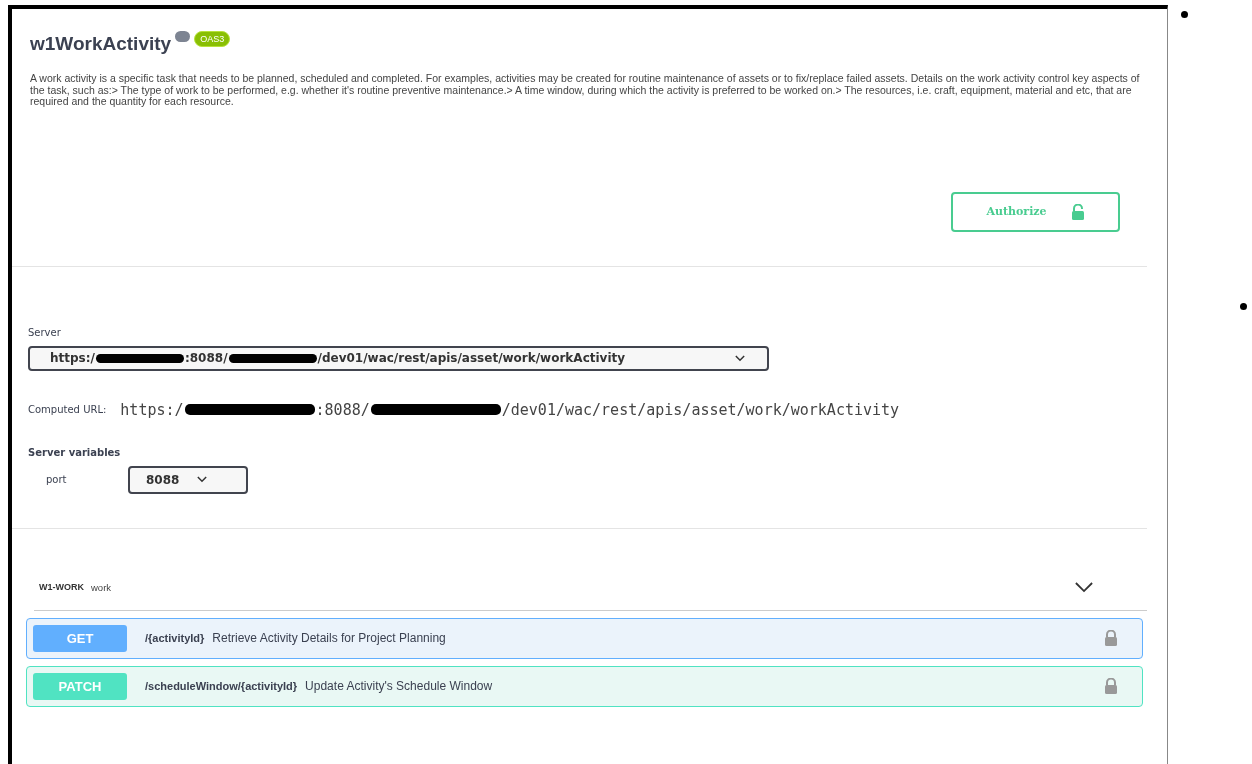  I want to click on api-title: w1WorkActivity, so click(101, 44).